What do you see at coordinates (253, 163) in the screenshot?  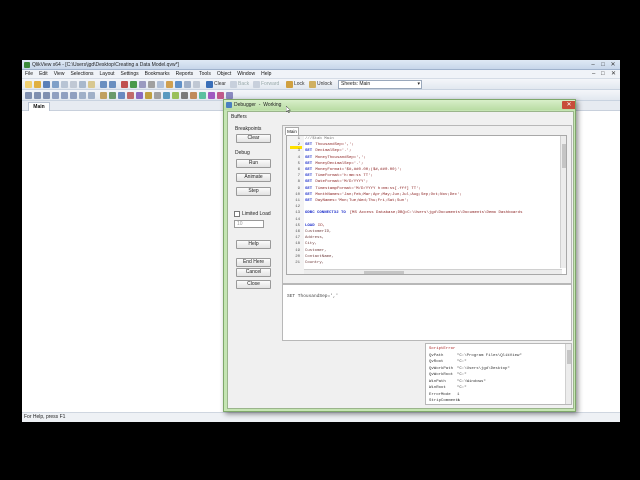 I see `run-button: Run` at bounding box center [253, 163].